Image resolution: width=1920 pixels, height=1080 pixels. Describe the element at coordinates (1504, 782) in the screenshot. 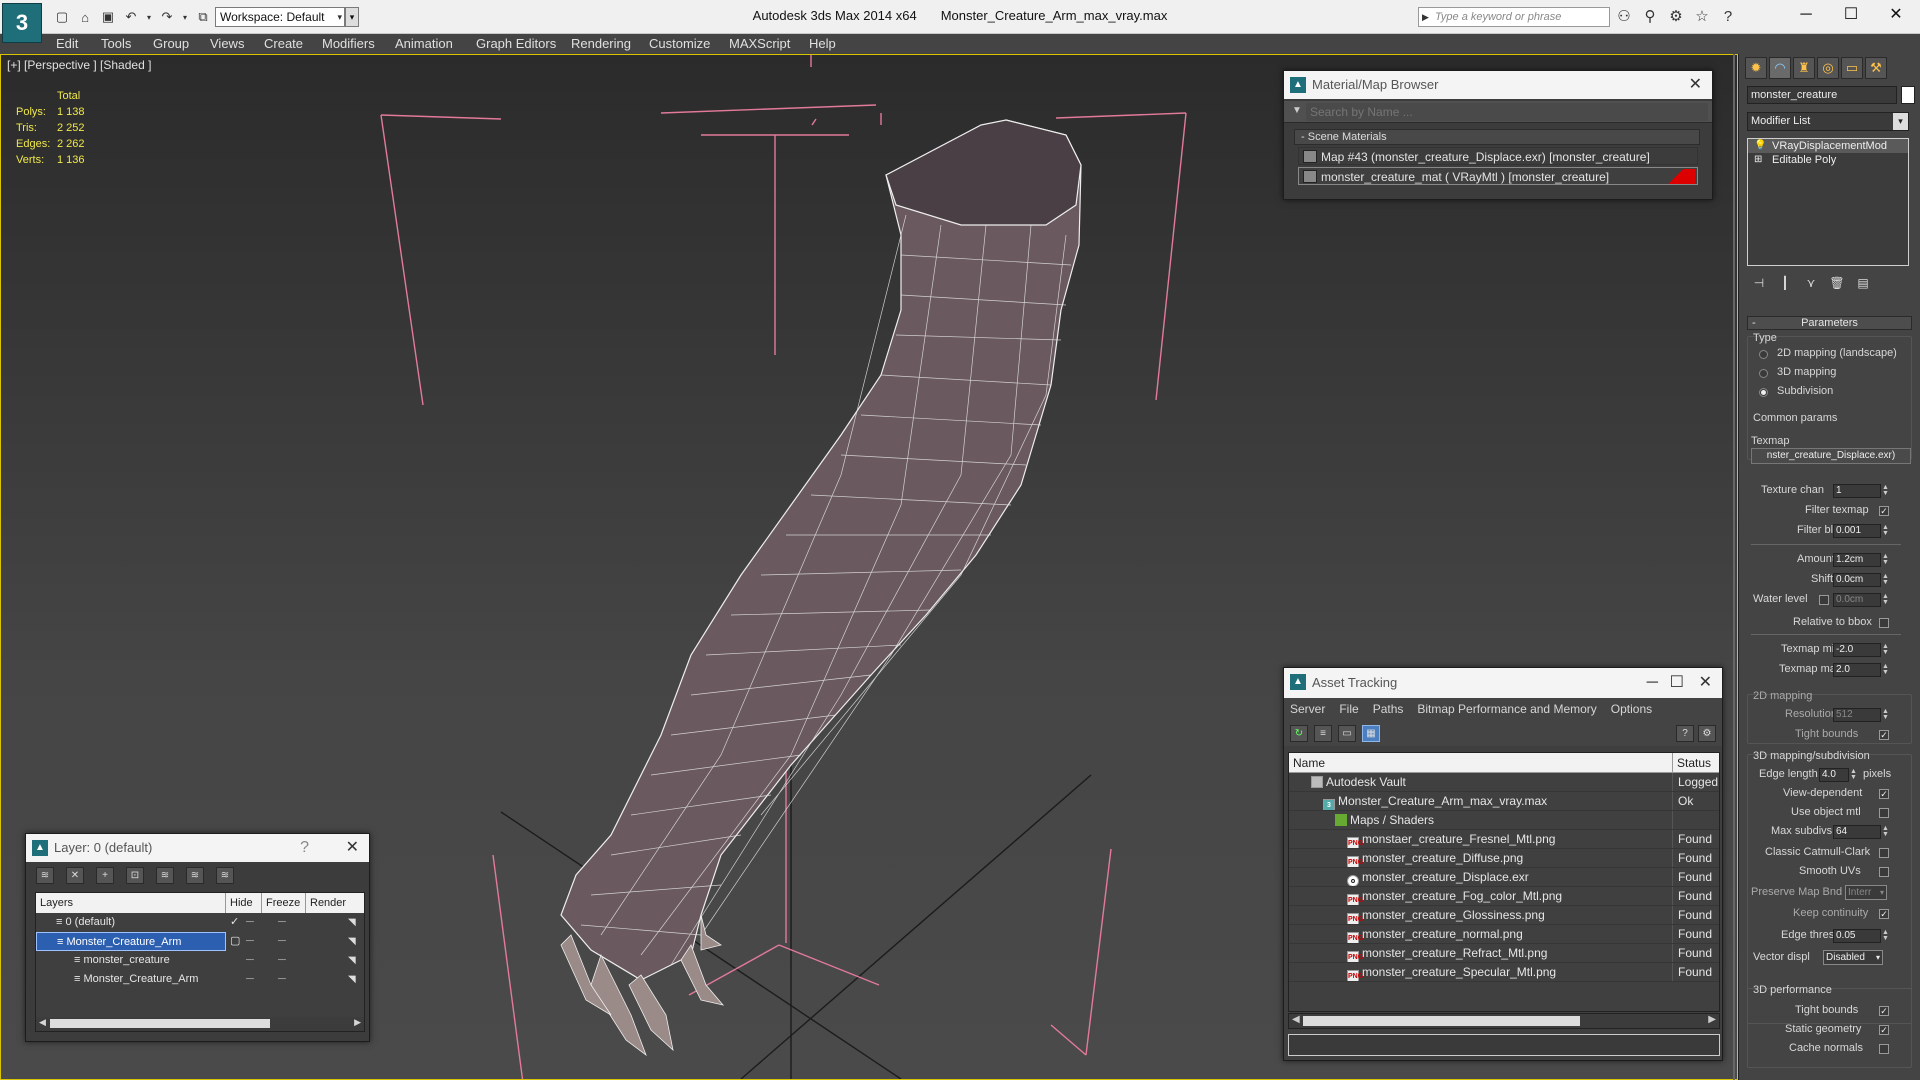

I see `asset-row: Autodesk Vault Logged` at that location.